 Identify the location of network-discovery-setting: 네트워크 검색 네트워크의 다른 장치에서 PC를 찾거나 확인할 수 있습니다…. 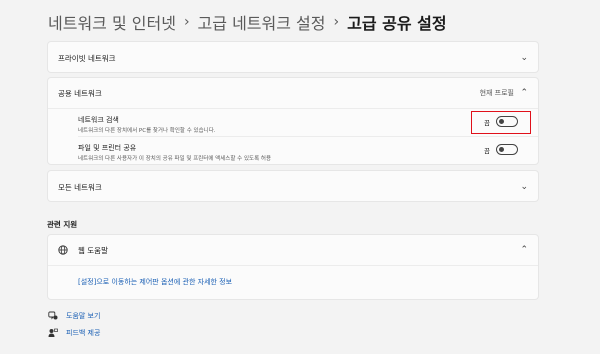
(308, 123).